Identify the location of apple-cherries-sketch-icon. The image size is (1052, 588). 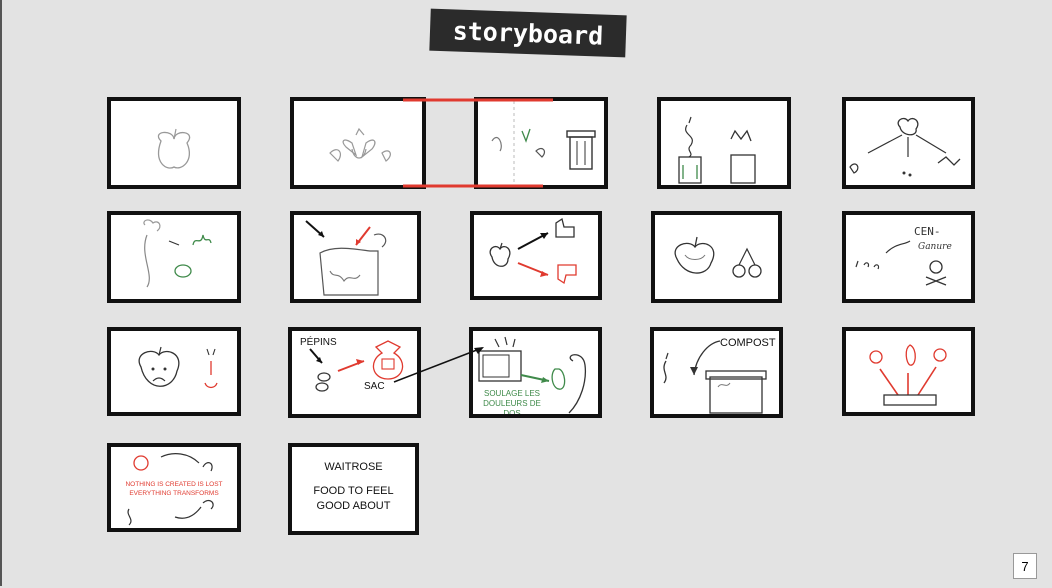
(718, 257).